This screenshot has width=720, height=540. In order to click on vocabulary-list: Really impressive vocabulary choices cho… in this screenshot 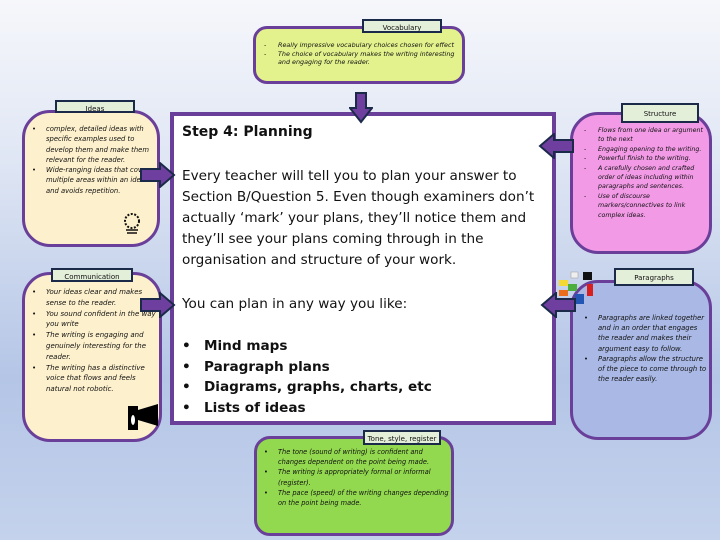, I will do `click(360, 54)`.